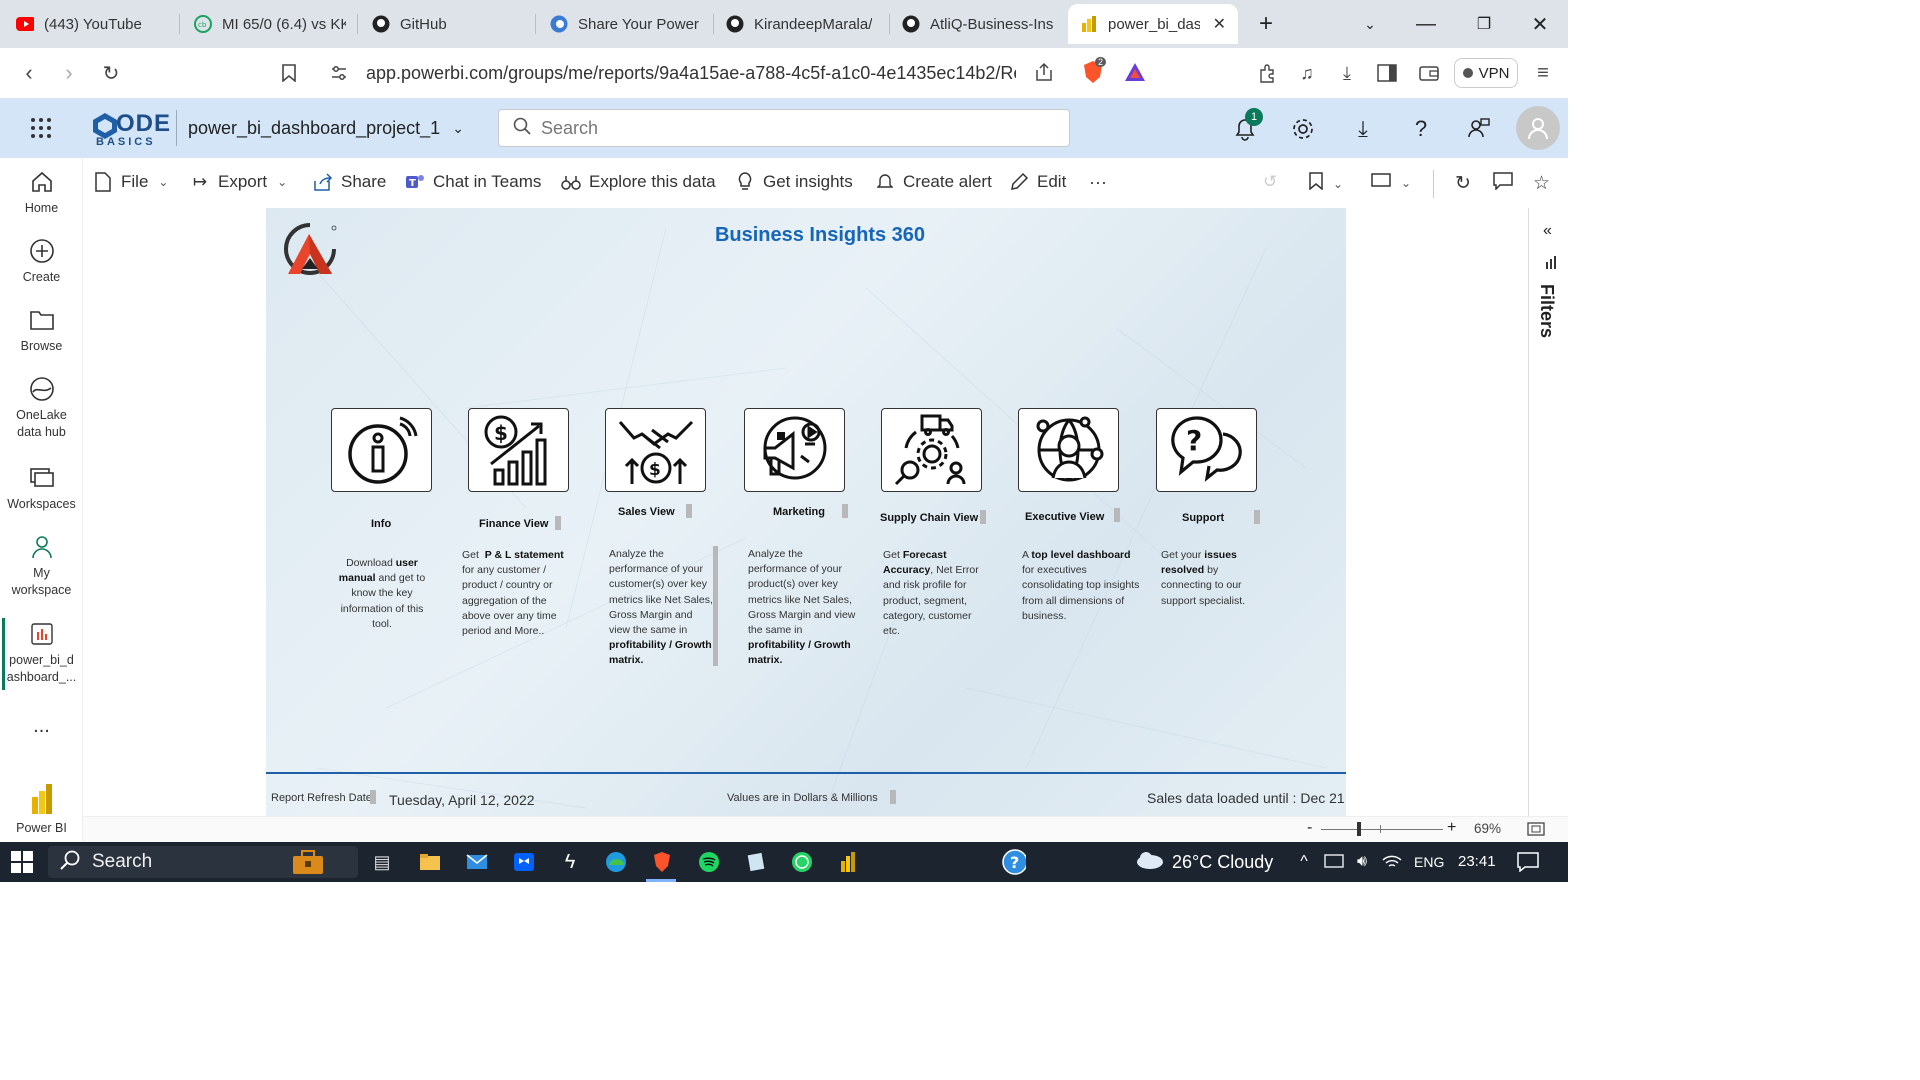 The height and width of the screenshot is (1080, 1920). I want to click on share-page-icon, so click(1044, 74).